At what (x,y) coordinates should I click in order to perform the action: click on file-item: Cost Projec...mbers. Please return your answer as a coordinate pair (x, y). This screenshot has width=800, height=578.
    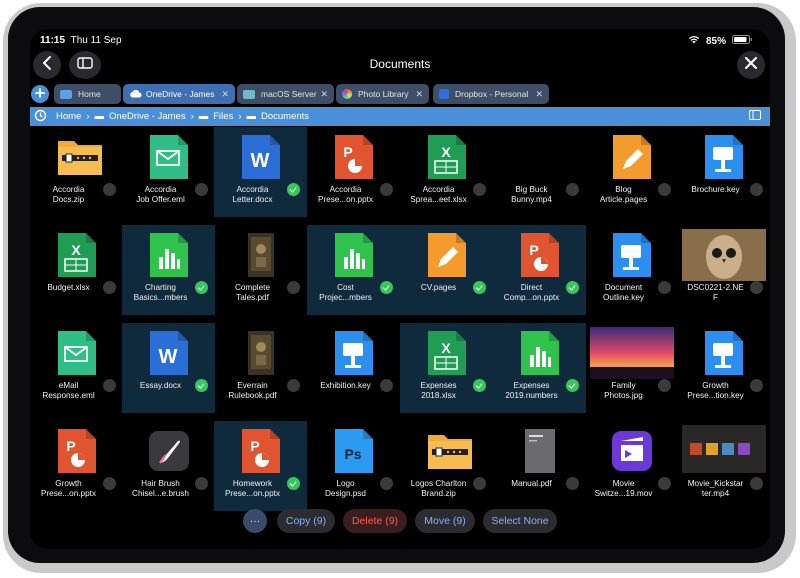
    Looking at the image, I should click on (353, 270).